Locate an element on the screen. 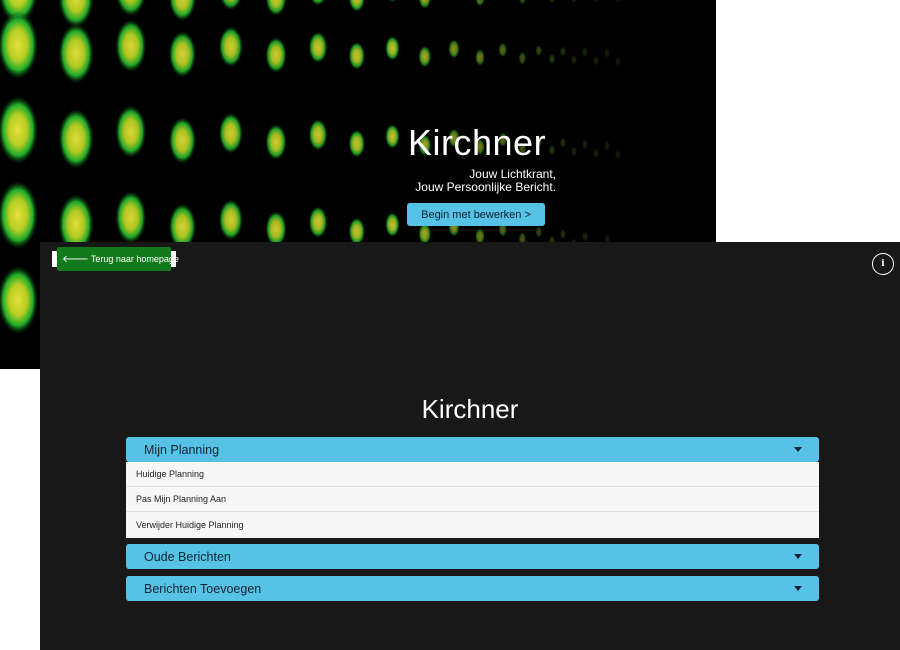 The height and width of the screenshot is (650, 900). accordion-label: Berichten Toevoegen is located at coordinates (203, 588).